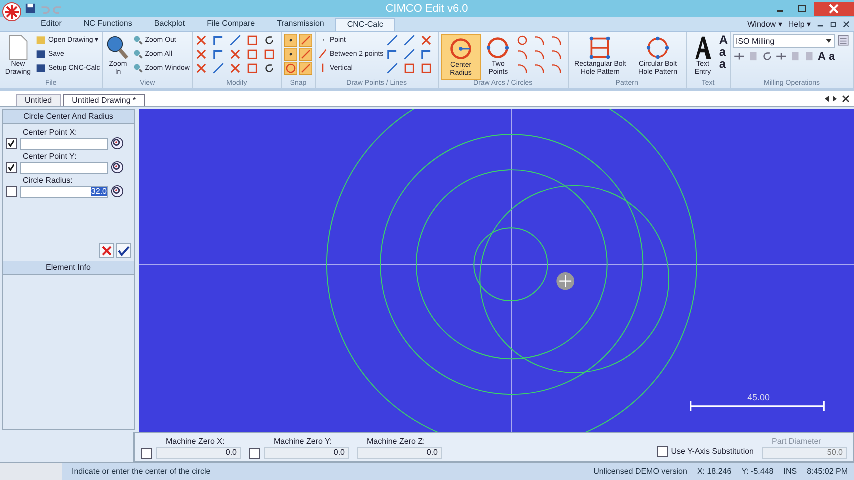 The height and width of the screenshot is (480, 854). Describe the element at coordinates (565, 281) in the screenshot. I see `cursor-icon` at that location.